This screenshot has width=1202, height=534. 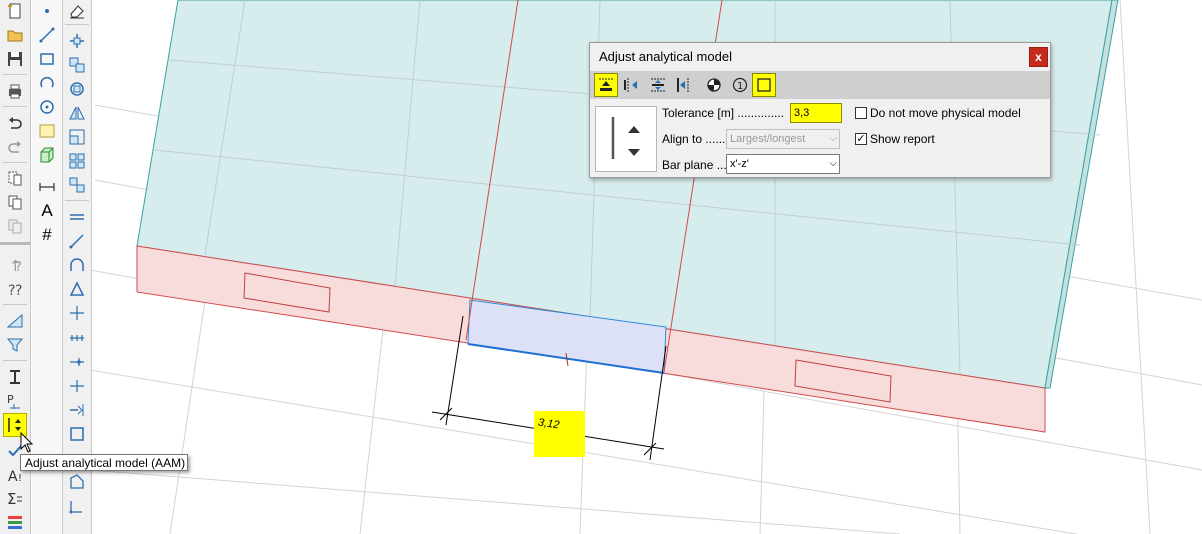 What do you see at coordinates (606, 85) in the screenshot?
I see `align-top-icon` at bounding box center [606, 85].